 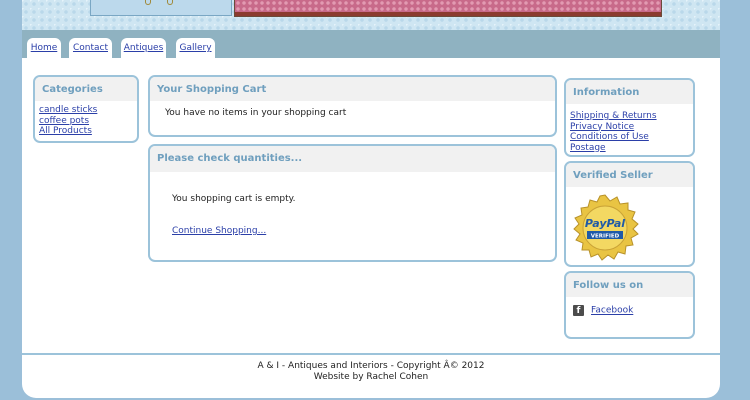 I want to click on follow-us-box: Follow us on f Facebook, so click(x=629, y=305).